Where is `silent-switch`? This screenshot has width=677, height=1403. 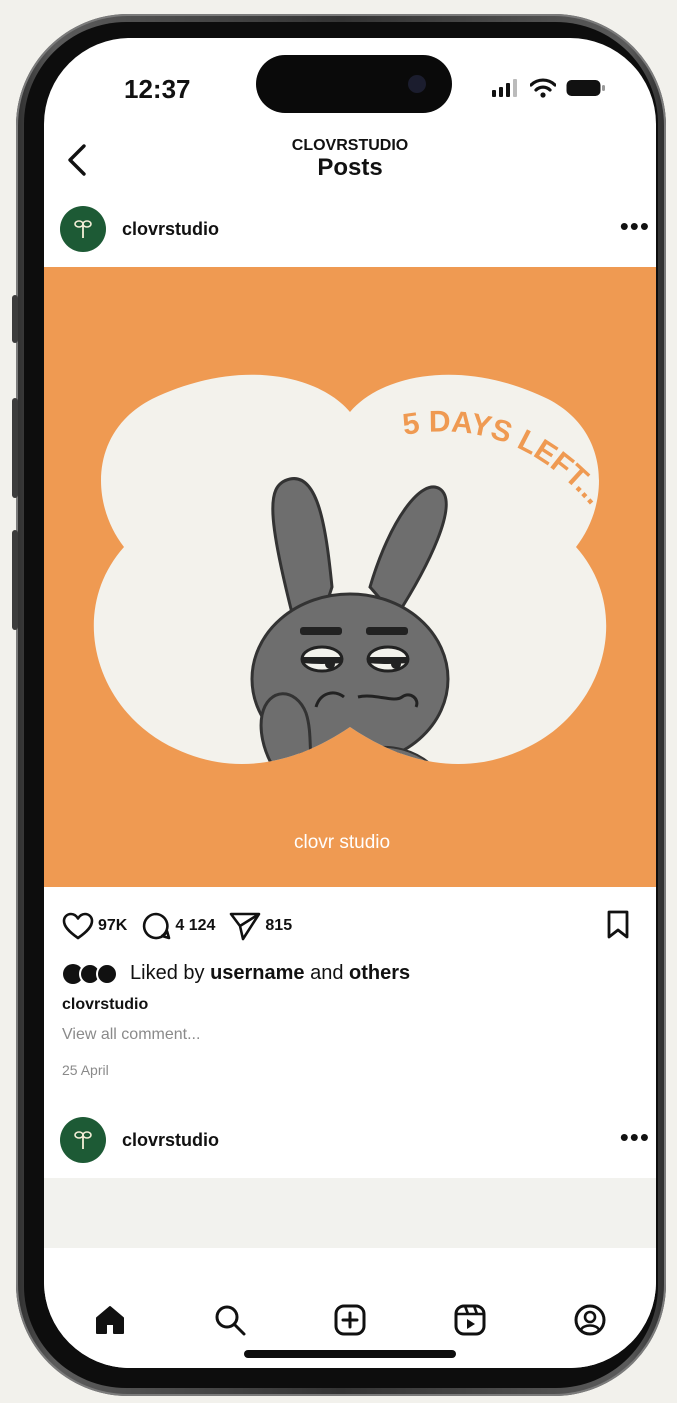
silent-switch is located at coordinates (15, 319).